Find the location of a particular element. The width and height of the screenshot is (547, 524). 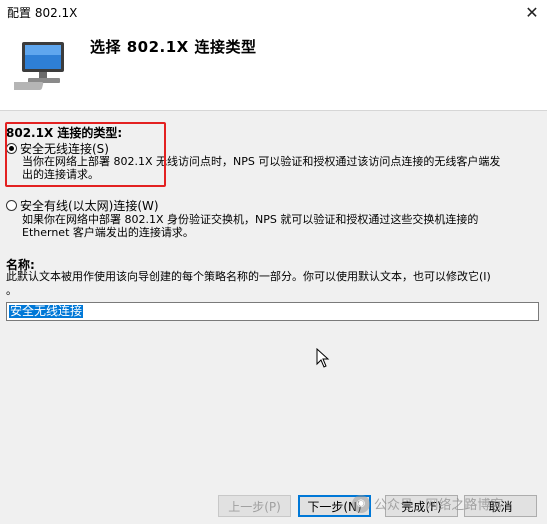

network-computer-icon is located at coordinates (39, 66).